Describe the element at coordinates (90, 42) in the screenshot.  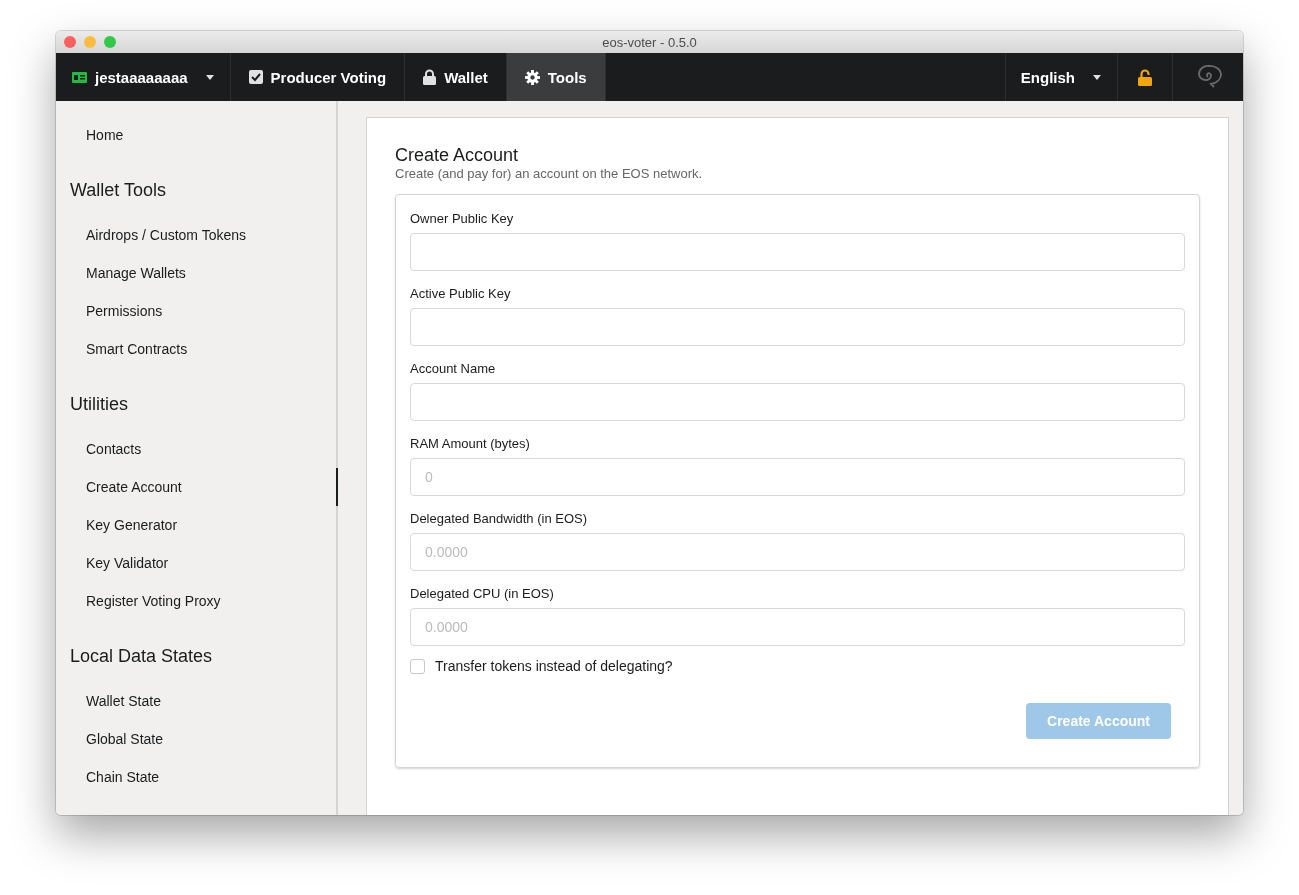
I see `minimize-button` at that location.